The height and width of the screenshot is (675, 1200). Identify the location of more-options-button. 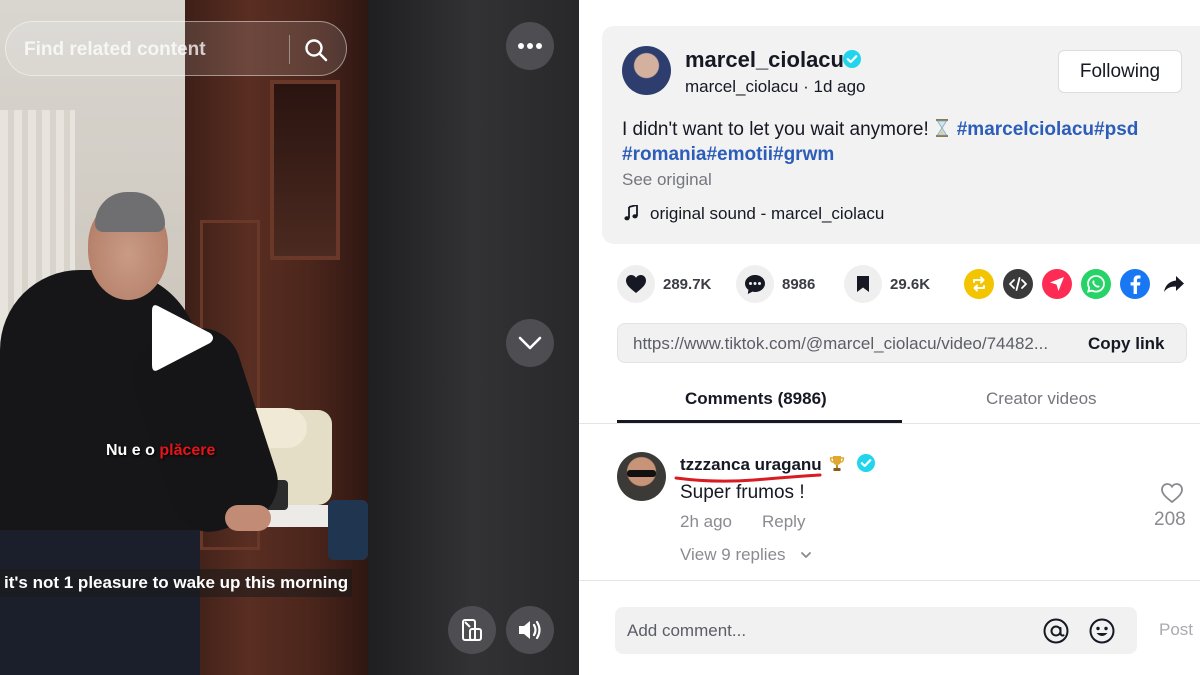
(530, 46).